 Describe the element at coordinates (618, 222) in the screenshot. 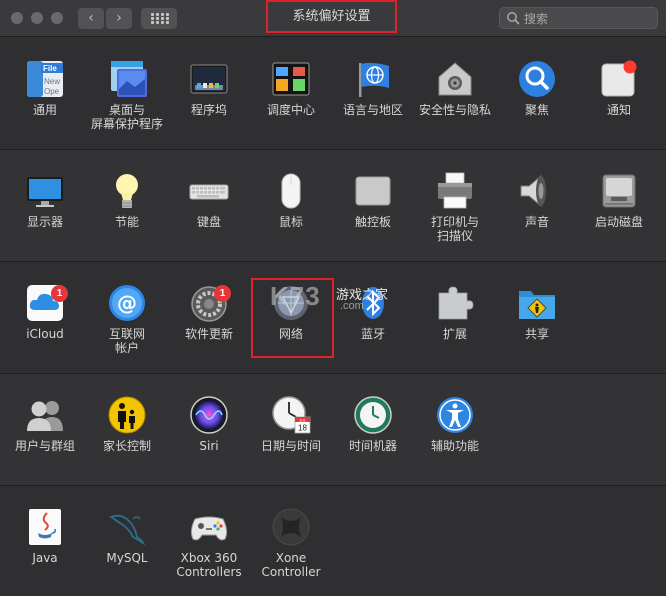

I see `pane-label: 启动磁盘` at that location.